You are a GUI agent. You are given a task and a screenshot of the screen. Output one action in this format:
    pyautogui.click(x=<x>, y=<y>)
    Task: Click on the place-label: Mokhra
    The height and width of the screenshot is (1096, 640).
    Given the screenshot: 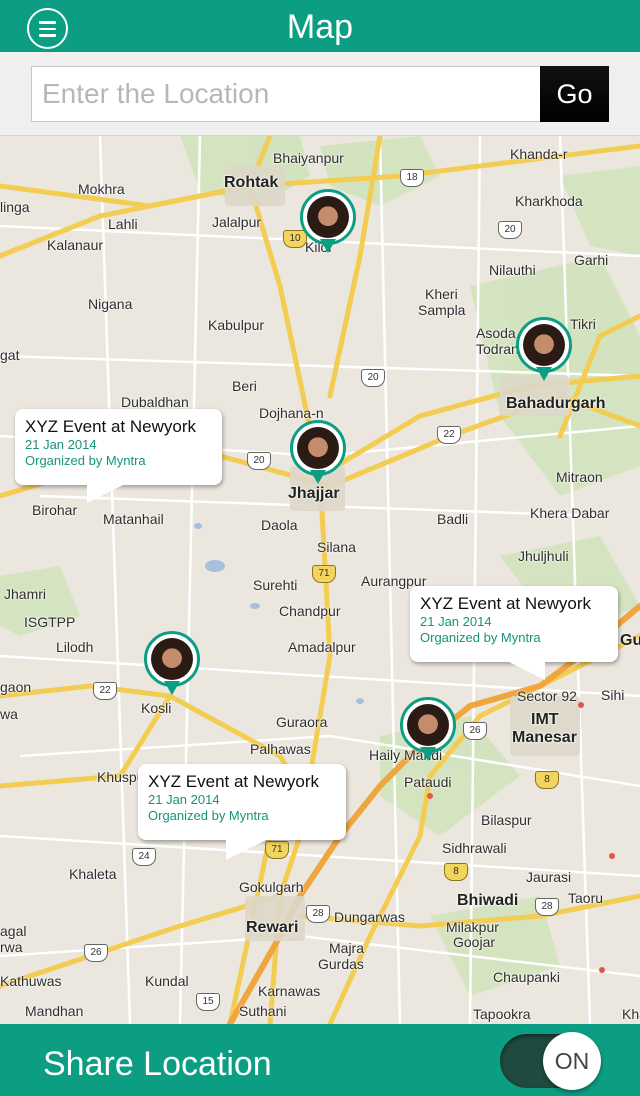 What is the action you would take?
    pyautogui.click(x=101, y=189)
    